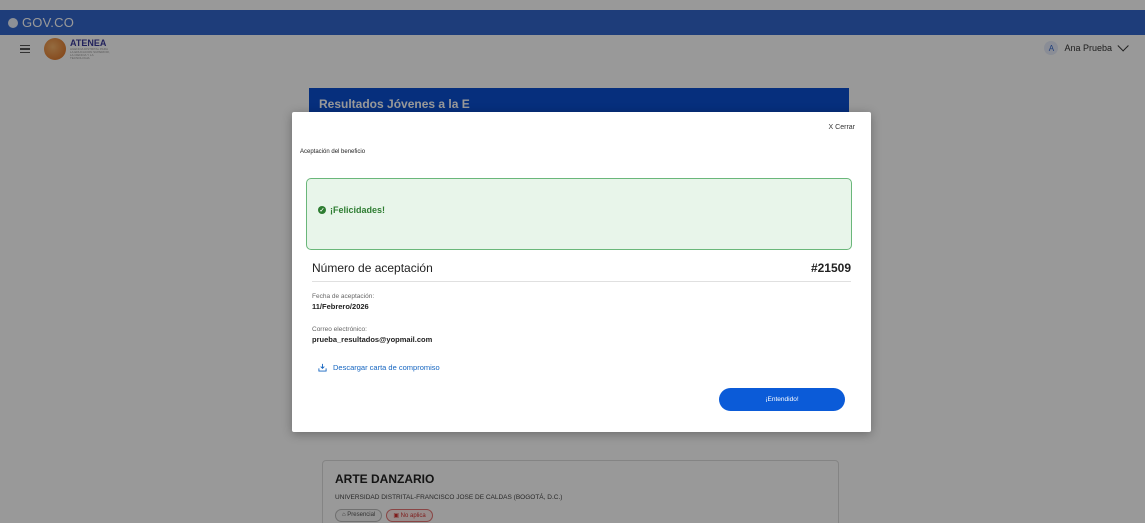  Describe the element at coordinates (372, 339) in the screenshot. I see `email-value: prueba_resultados@yopmail.com` at that location.